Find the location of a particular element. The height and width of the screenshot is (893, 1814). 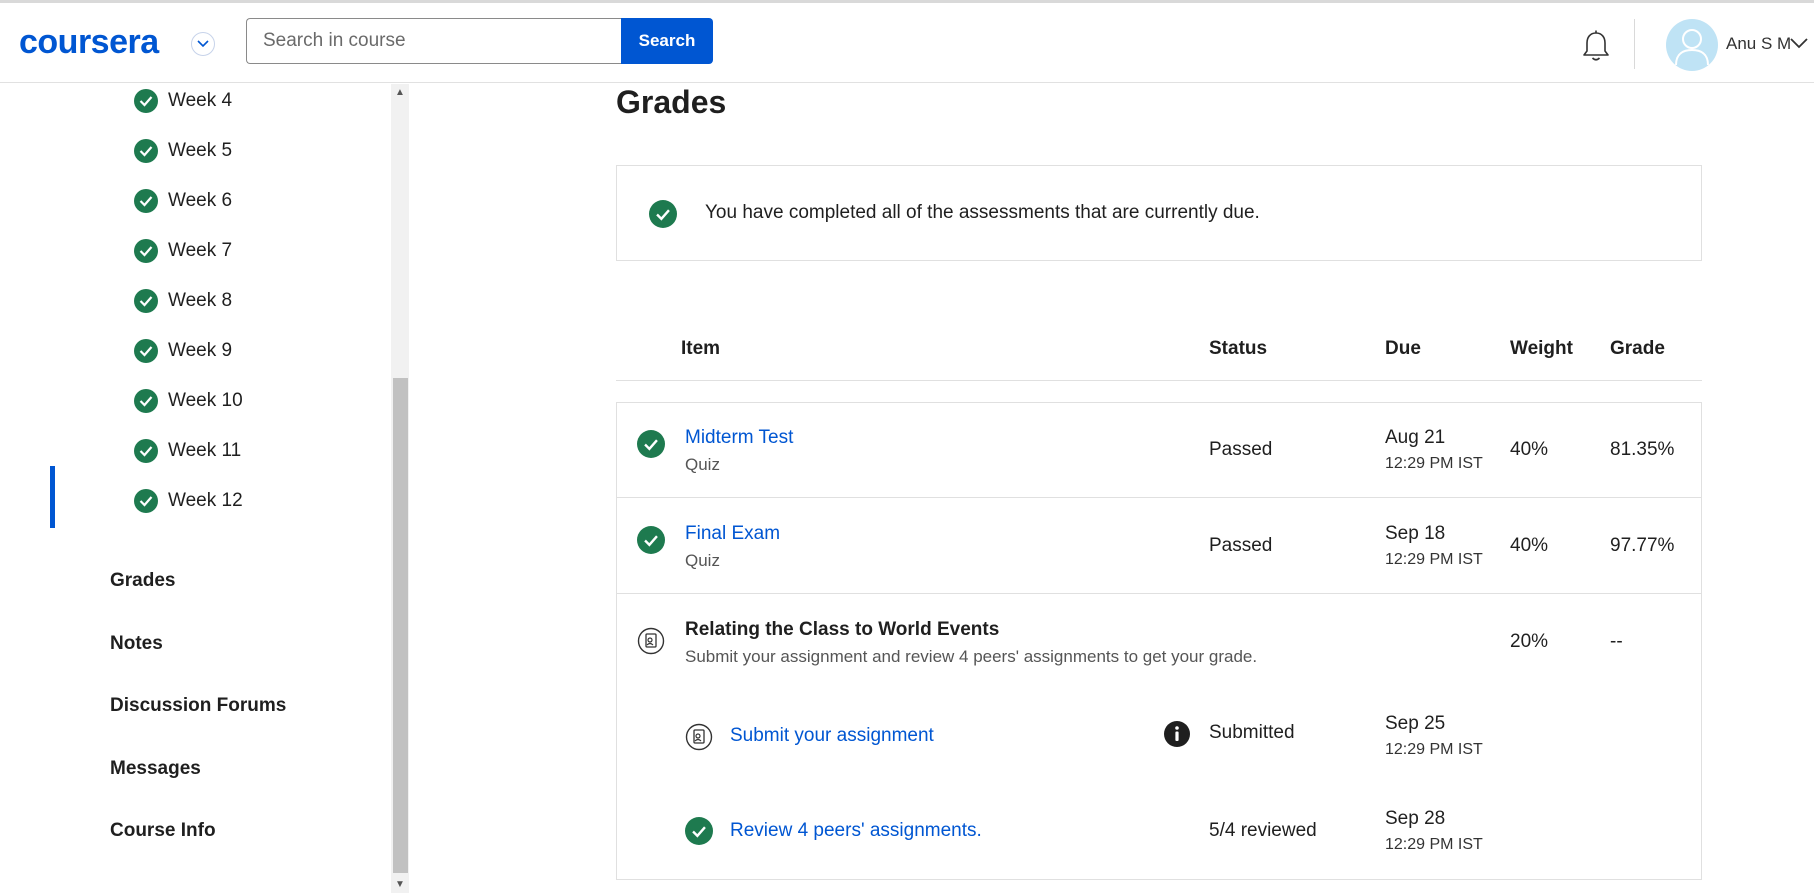

weight-value: 20% is located at coordinates (1529, 641).